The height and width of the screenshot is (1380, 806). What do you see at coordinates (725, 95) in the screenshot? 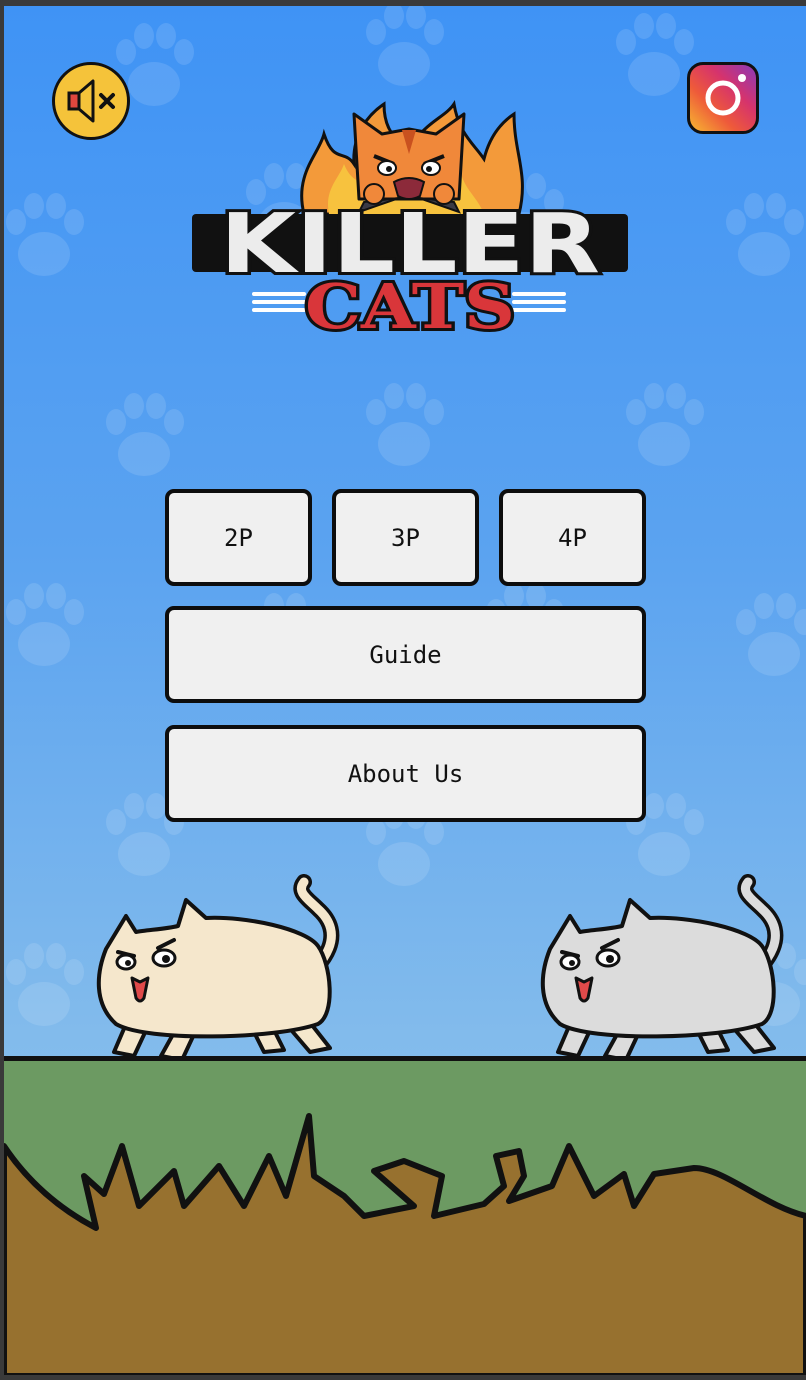
I see `instagram-icon` at bounding box center [725, 95].